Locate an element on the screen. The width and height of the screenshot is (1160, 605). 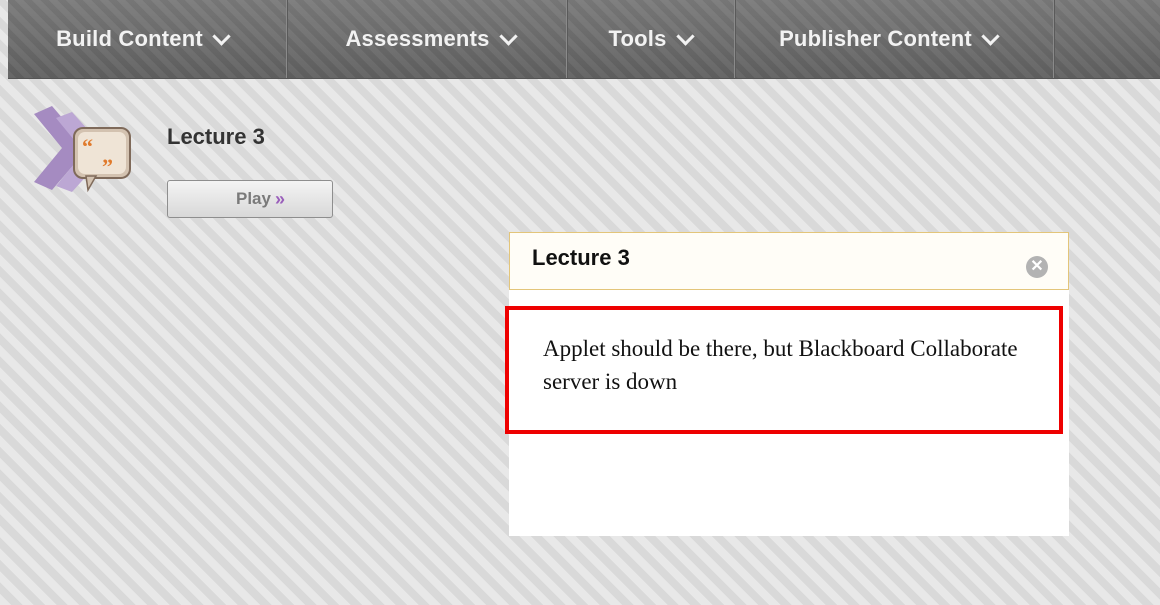
dialog-header: Lecture 3 ✕ is located at coordinates (789, 261).